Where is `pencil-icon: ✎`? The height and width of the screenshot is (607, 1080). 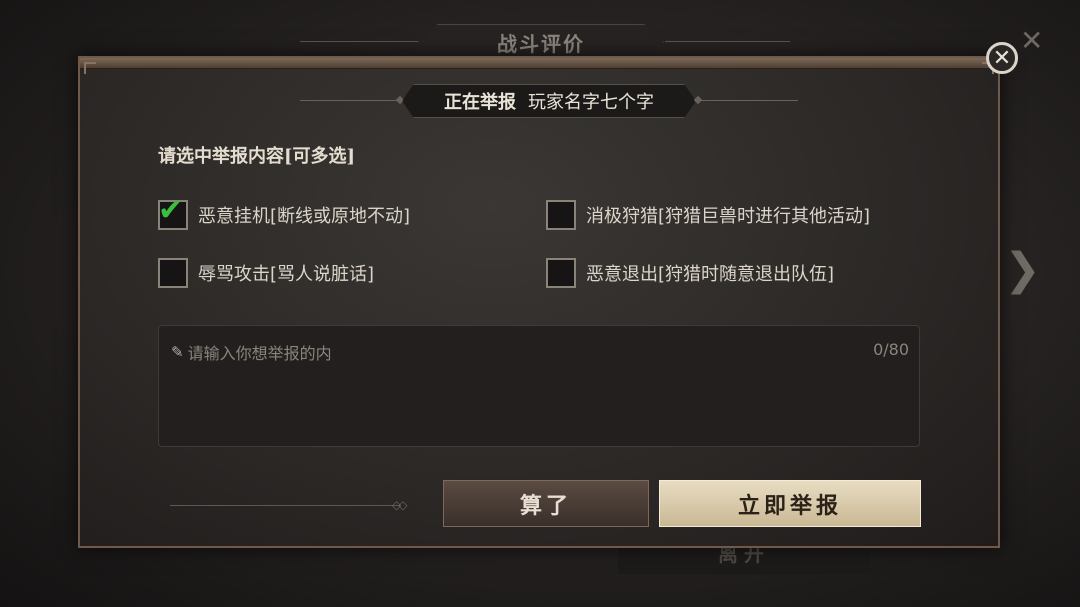
pencil-icon: ✎ is located at coordinates (177, 352).